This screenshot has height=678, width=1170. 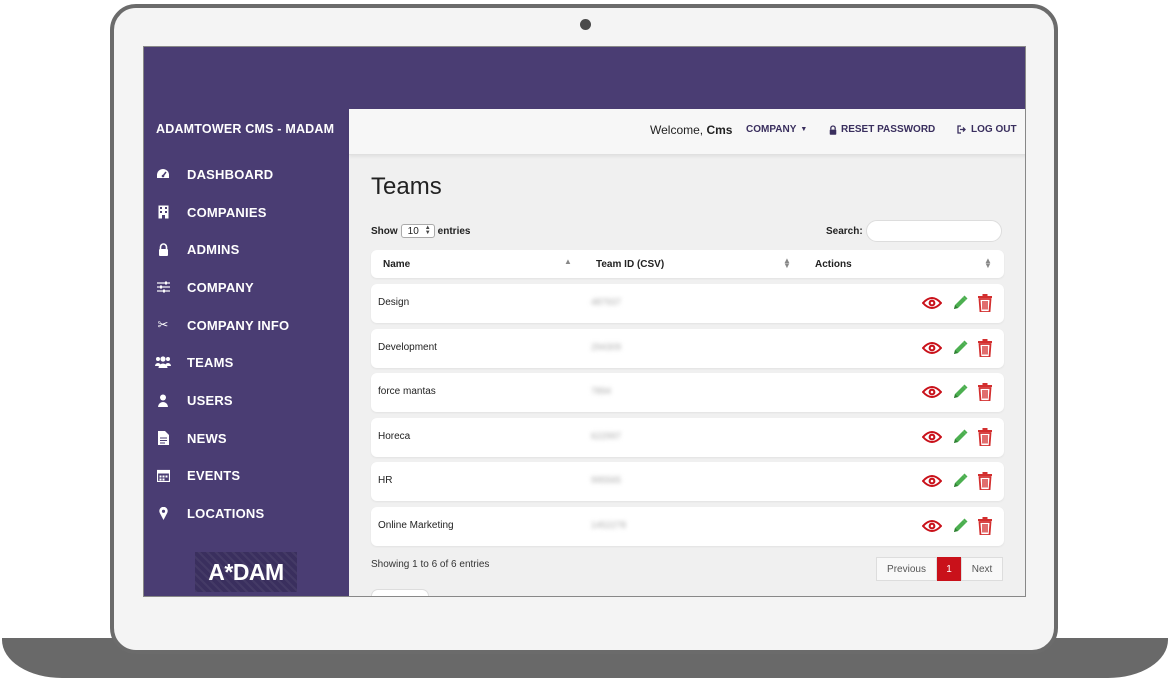 I want to click on sidebar-item-teams: TEAMS, so click(x=246, y=362).